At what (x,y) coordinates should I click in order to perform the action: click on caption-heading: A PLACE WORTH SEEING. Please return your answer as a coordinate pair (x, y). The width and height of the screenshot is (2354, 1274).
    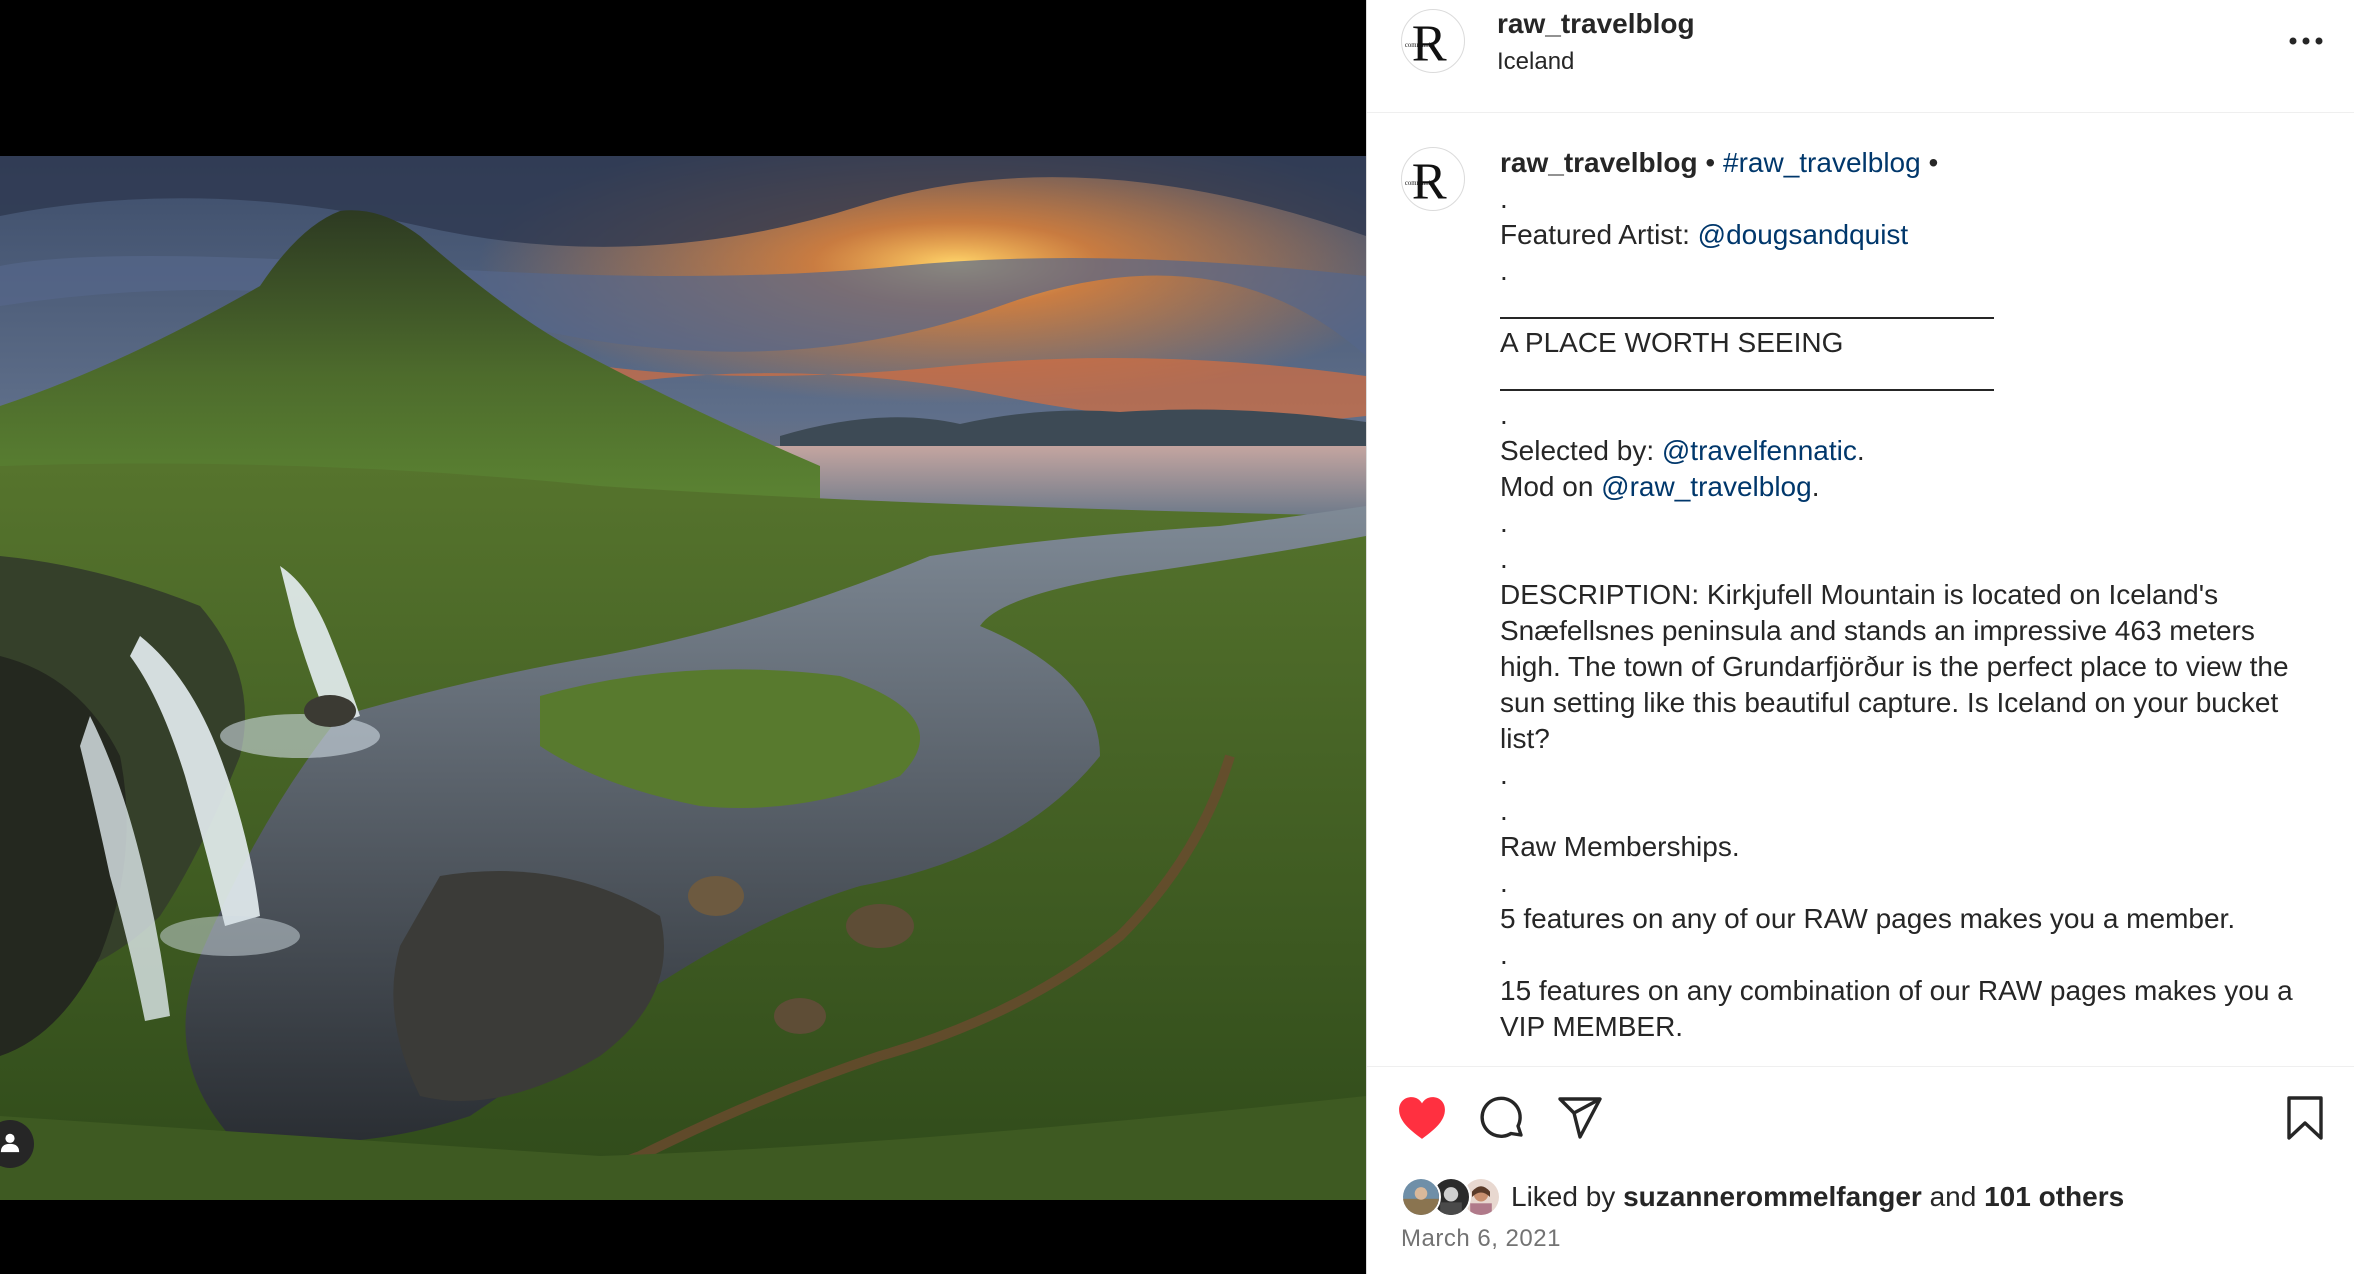
    Looking at the image, I should click on (1672, 342).